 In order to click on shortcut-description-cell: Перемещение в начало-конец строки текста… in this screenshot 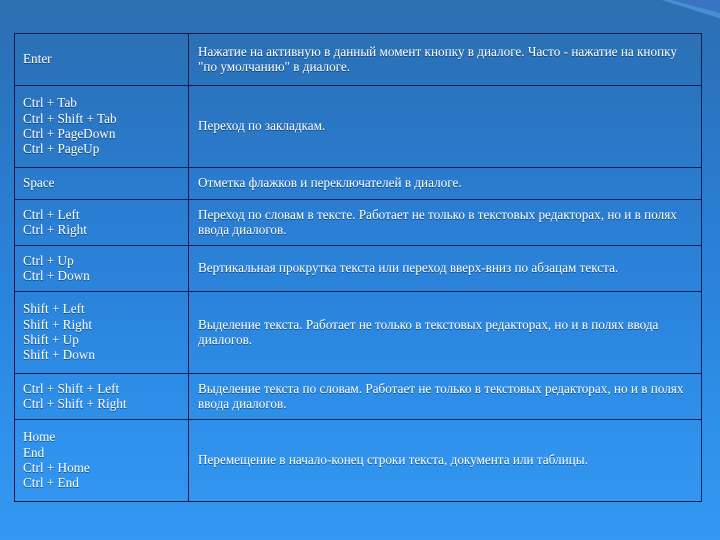, I will do `click(445, 460)`.